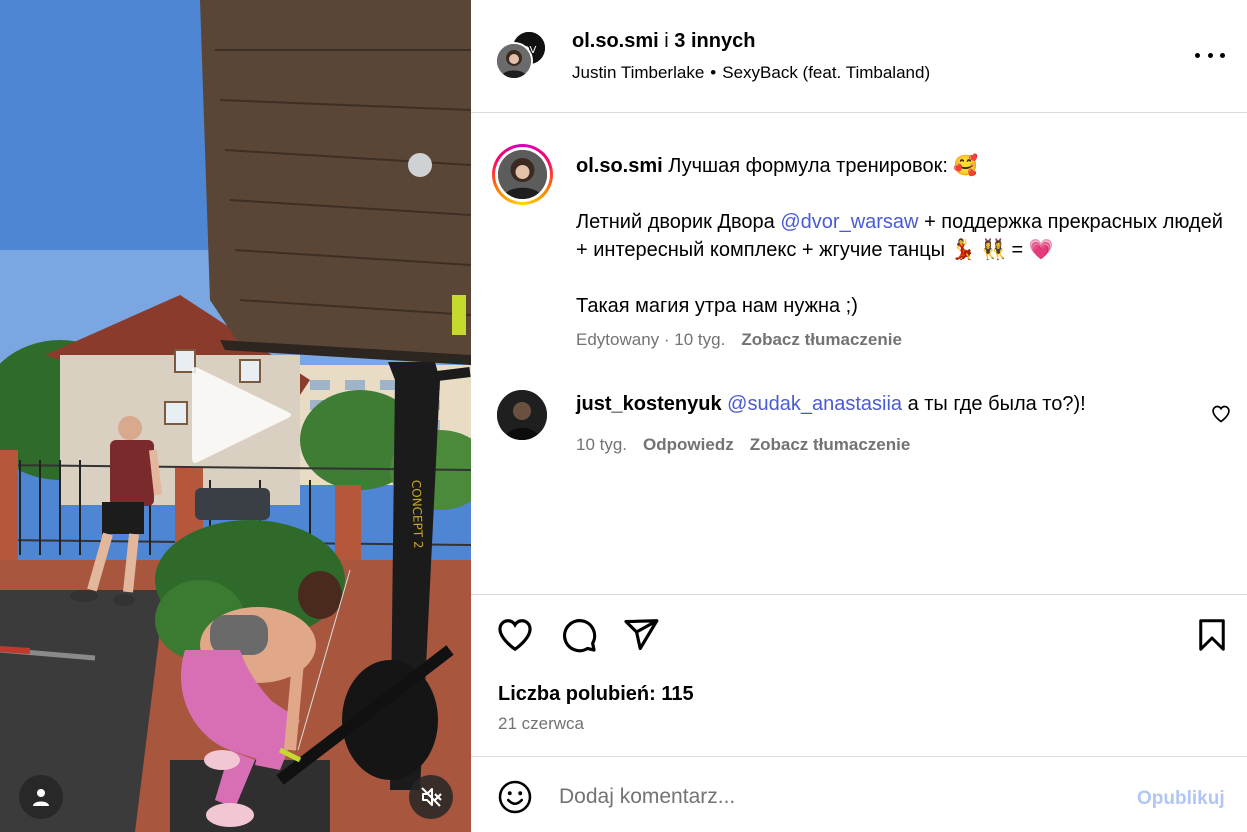  What do you see at coordinates (618, 339) in the screenshot?
I see `edited-label: Edytowany` at bounding box center [618, 339].